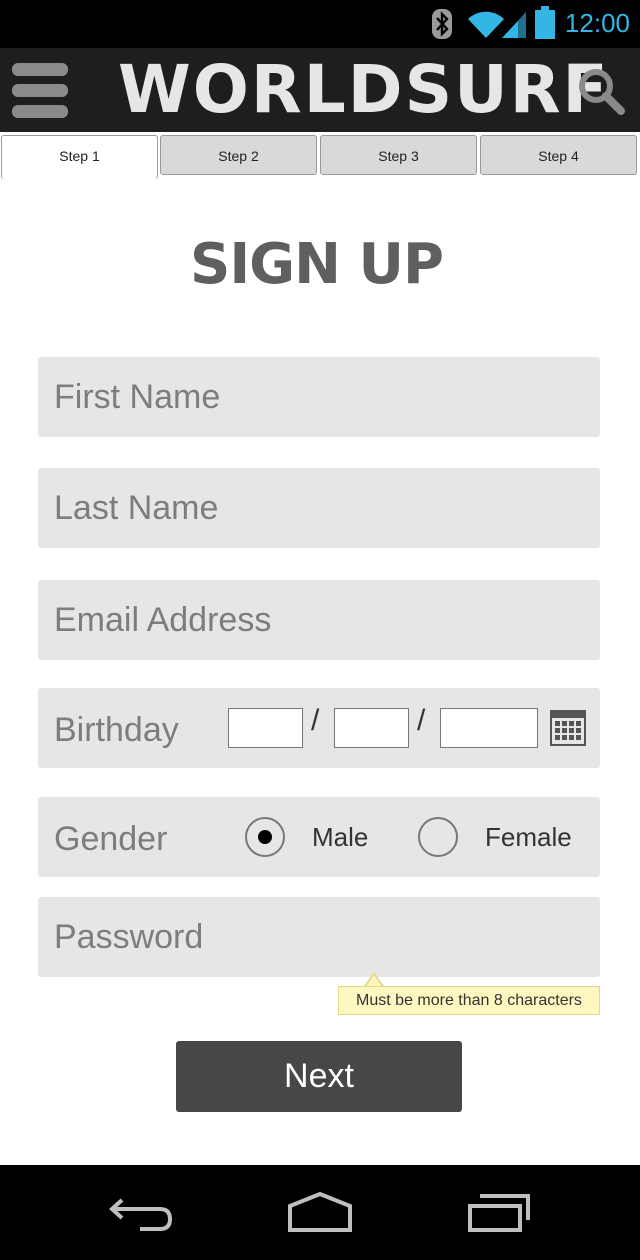 Image resolution: width=640 pixels, height=1260 pixels. What do you see at coordinates (514, 25) in the screenshot?
I see `cell-signal-icon` at bounding box center [514, 25].